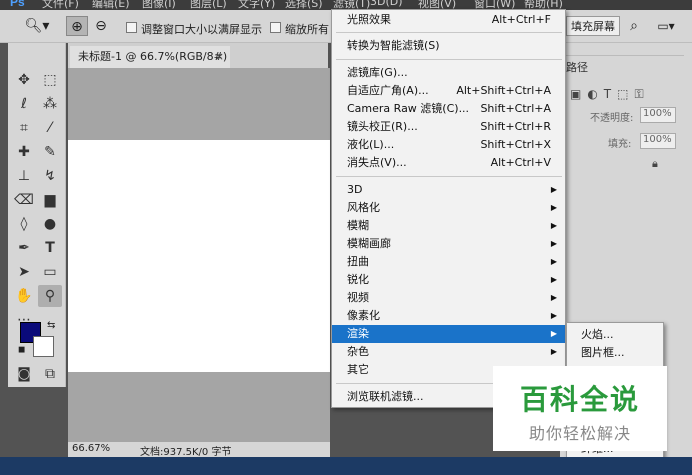  Describe the element at coordinates (658, 115) in the screenshot. I see `opacity-field: 100%` at that location.